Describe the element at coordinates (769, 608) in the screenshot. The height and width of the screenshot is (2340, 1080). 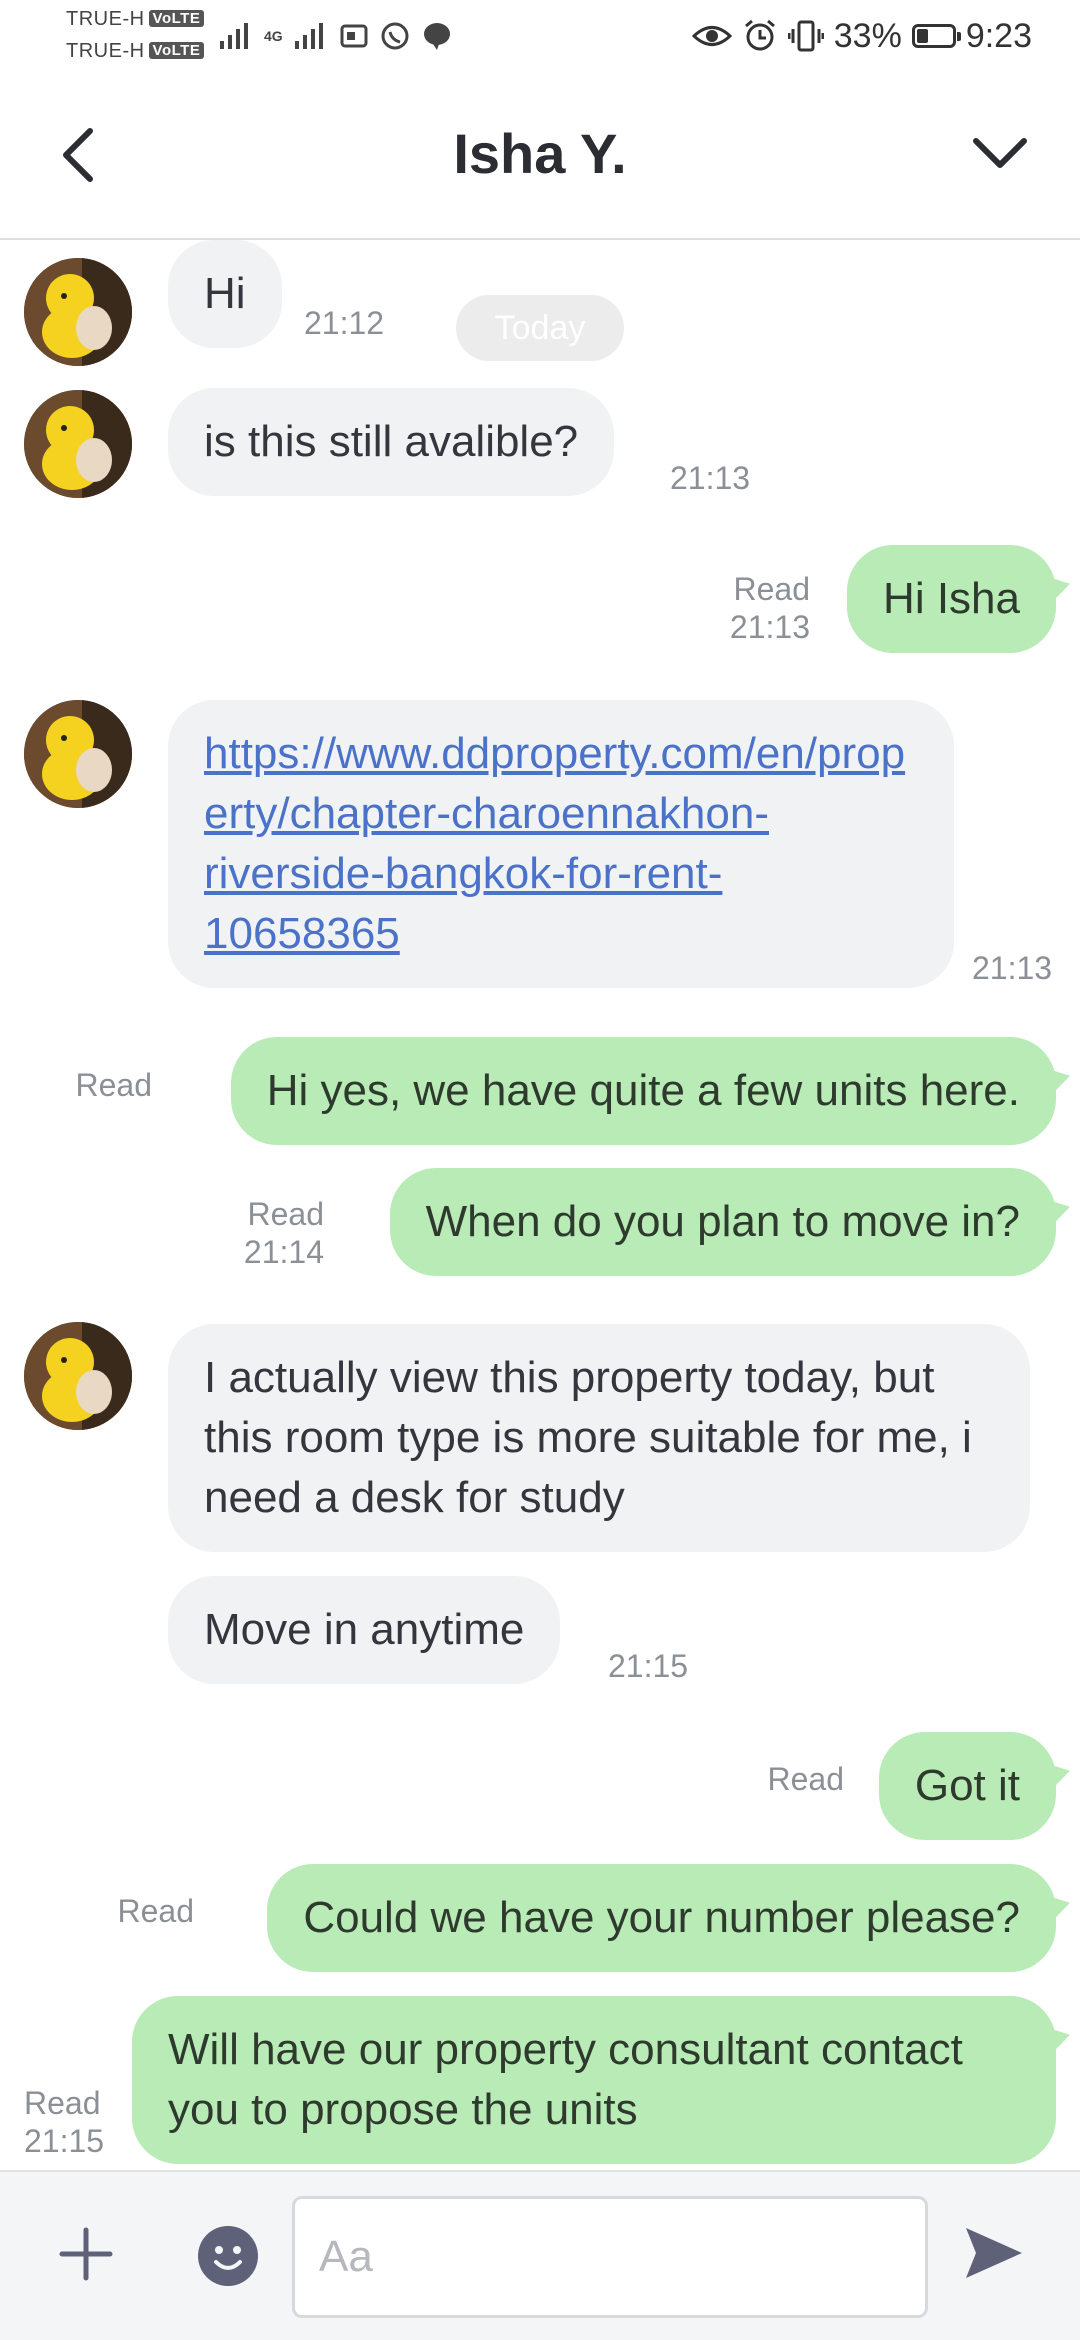
I see `read-receipt: Read 21:13` at that location.